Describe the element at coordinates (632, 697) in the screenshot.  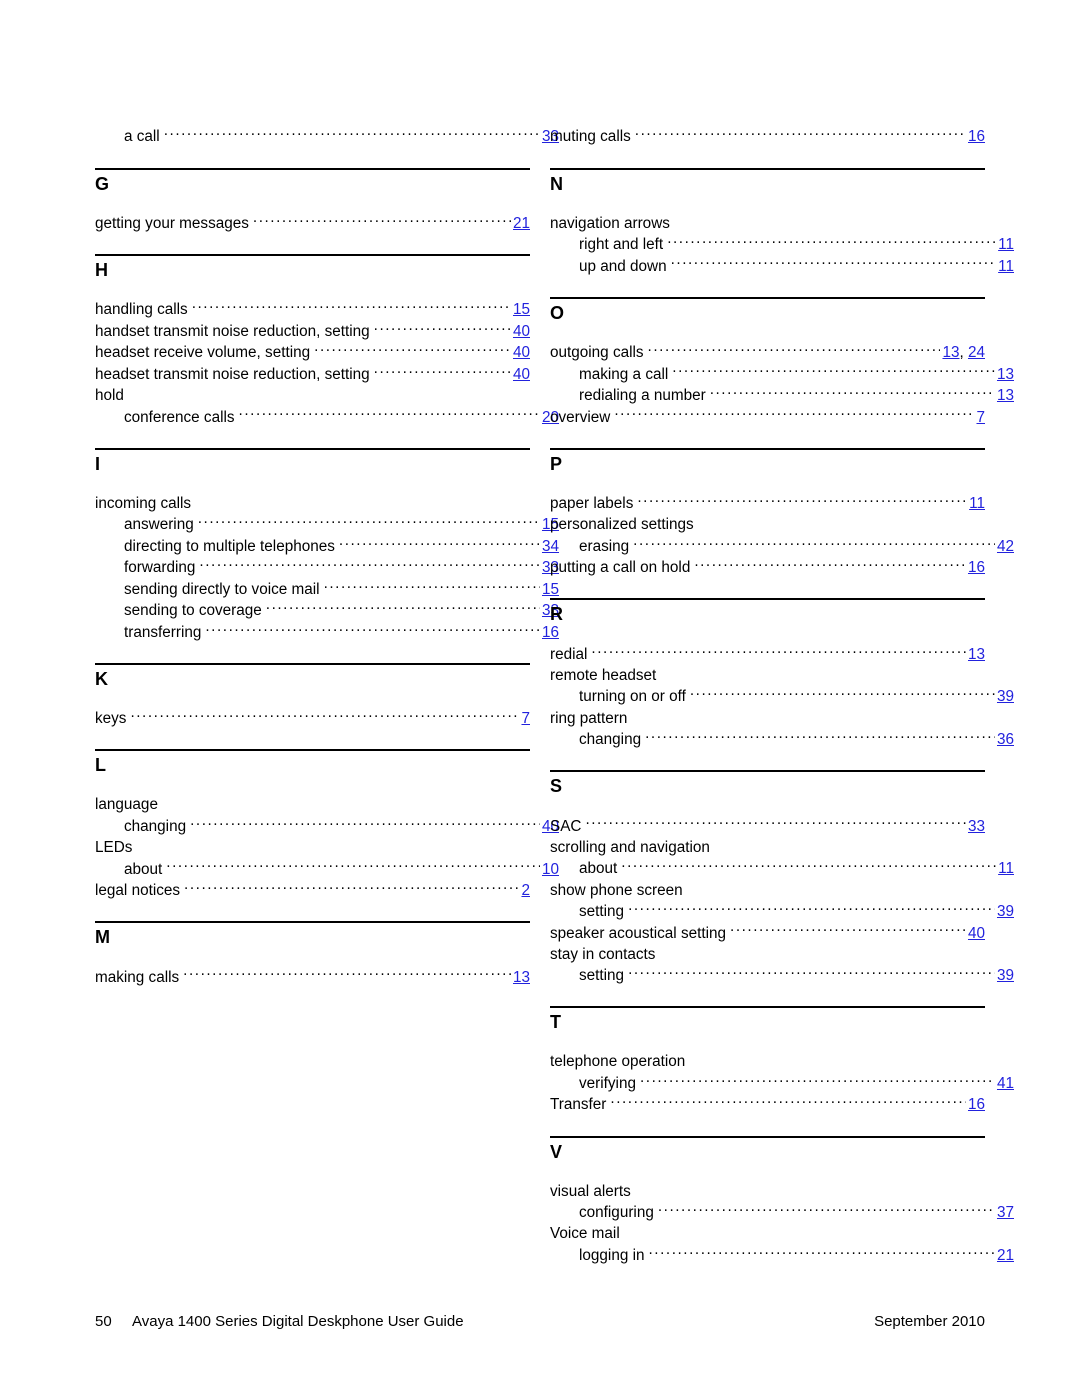
I see `index-entry-label: turning on or off` at that location.